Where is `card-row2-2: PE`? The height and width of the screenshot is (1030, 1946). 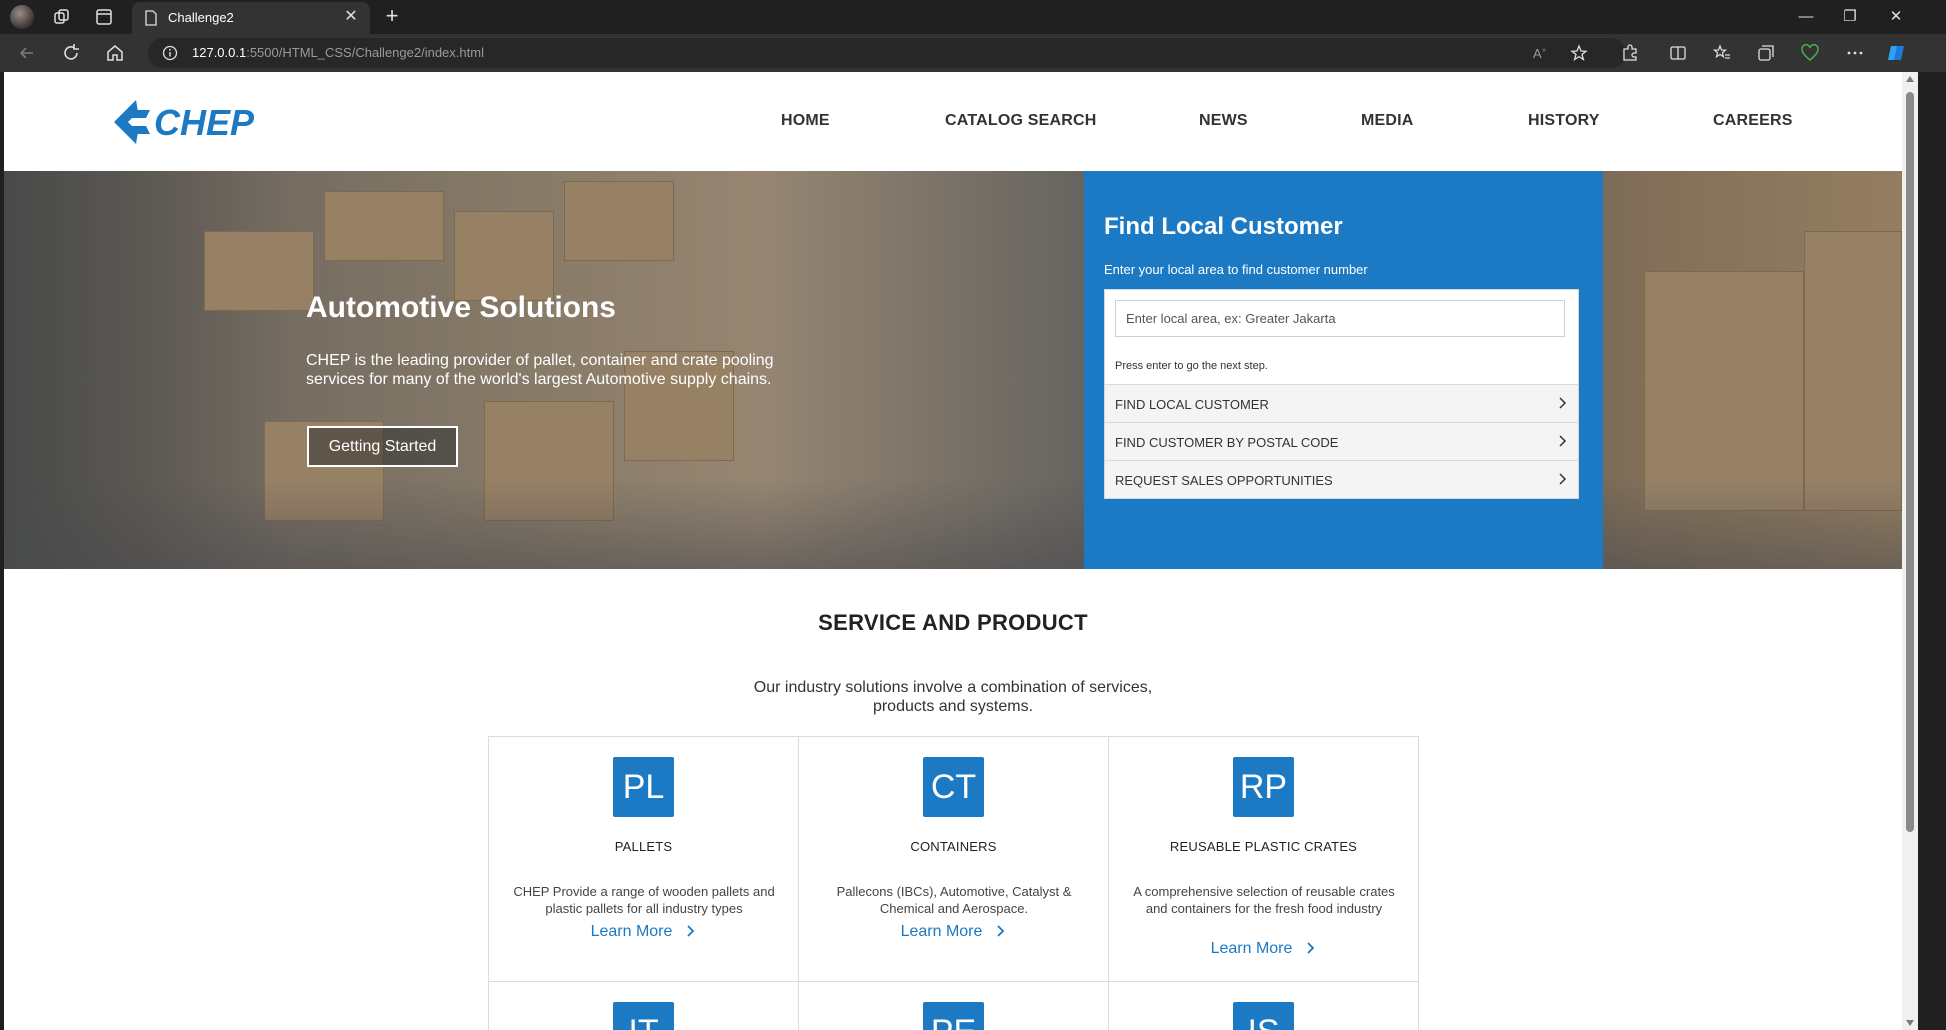
card-row2-2: PE is located at coordinates (954, 1006).